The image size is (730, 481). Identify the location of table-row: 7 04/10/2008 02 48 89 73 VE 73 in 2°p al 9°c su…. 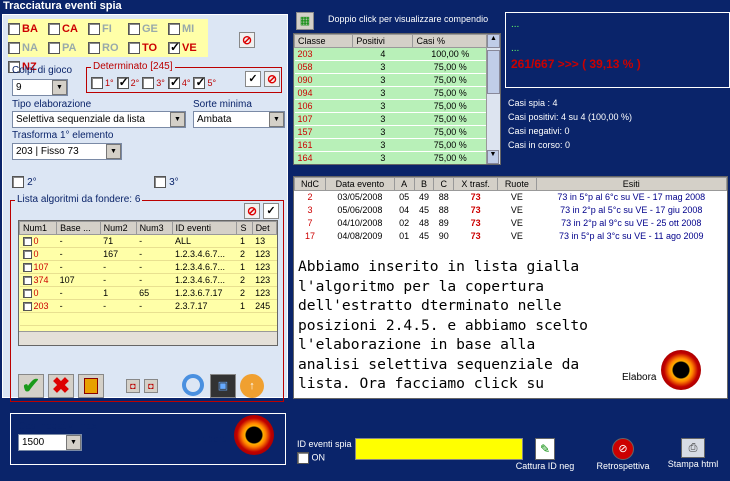
(511, 223).